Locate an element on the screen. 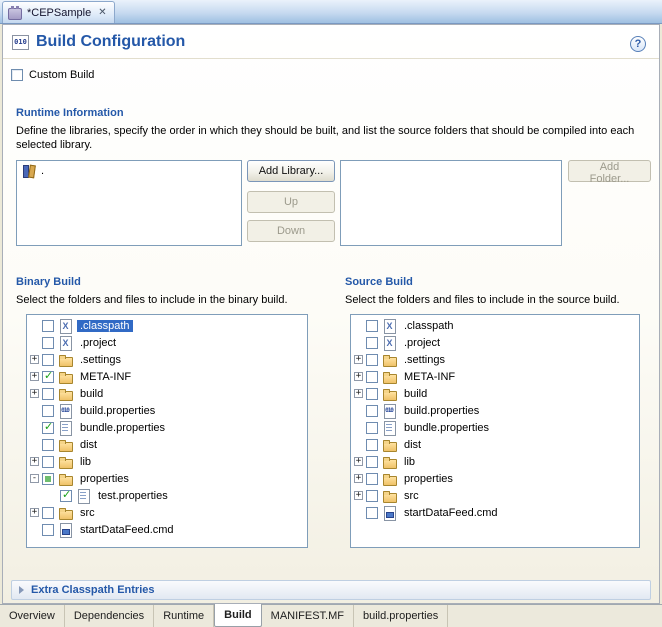  page-tab: Overview is located at coordinates (32, 616).